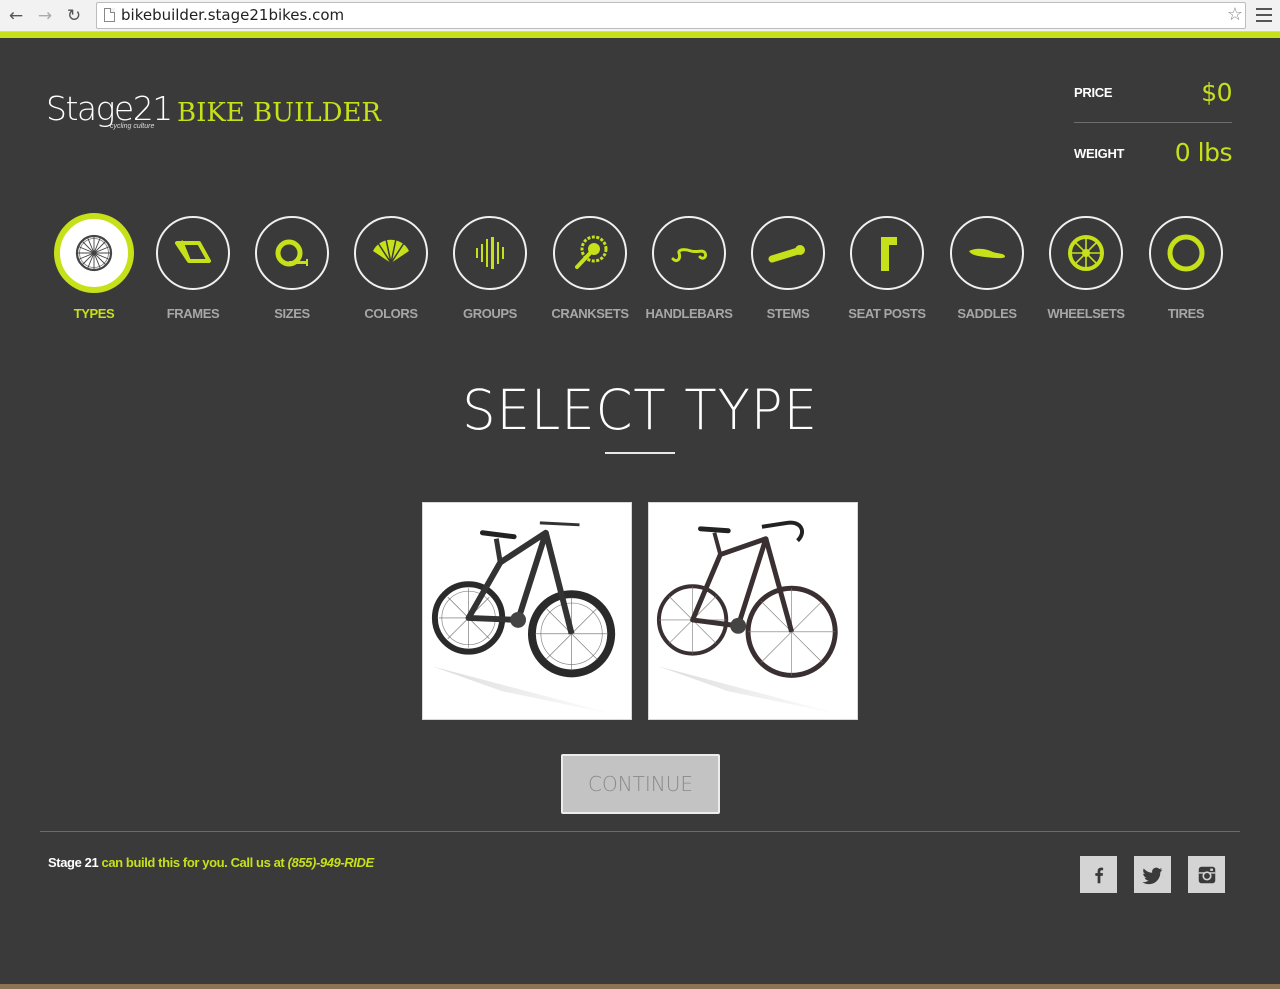  What do you see at coordinates (1093, 92) in the screenshot?
I see `price-label: PRICE` at bounding box center [1093, 92].